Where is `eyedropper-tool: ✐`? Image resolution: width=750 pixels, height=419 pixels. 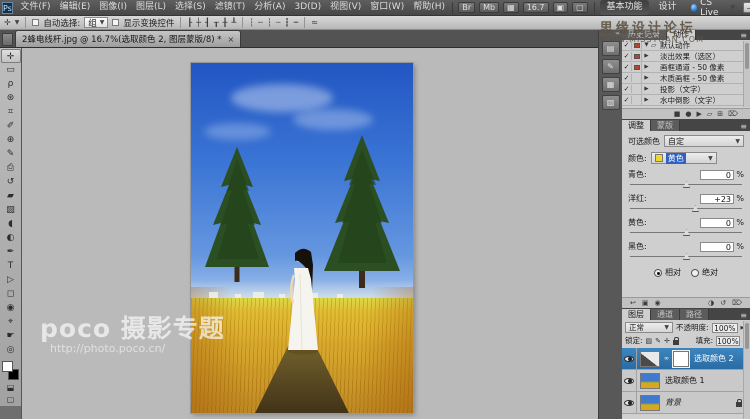
eyedropper-tool: ✐ is located at coordinates (11, 126).